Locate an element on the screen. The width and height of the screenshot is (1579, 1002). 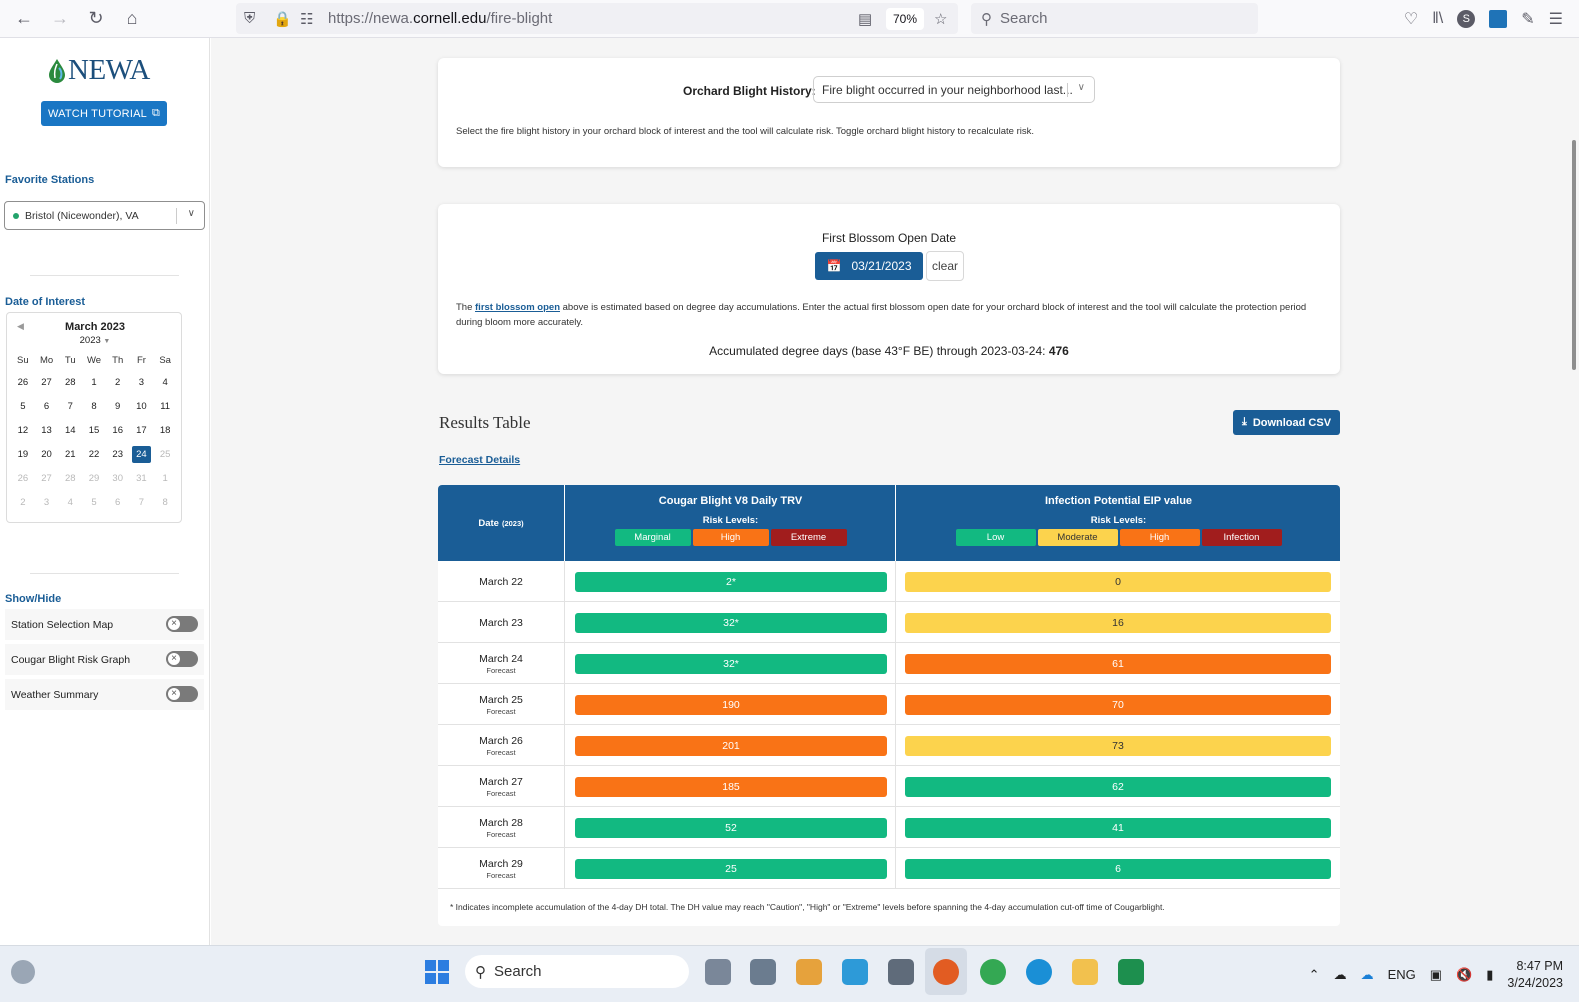
calendar-day: 18 is located at coordinates (165, 430).